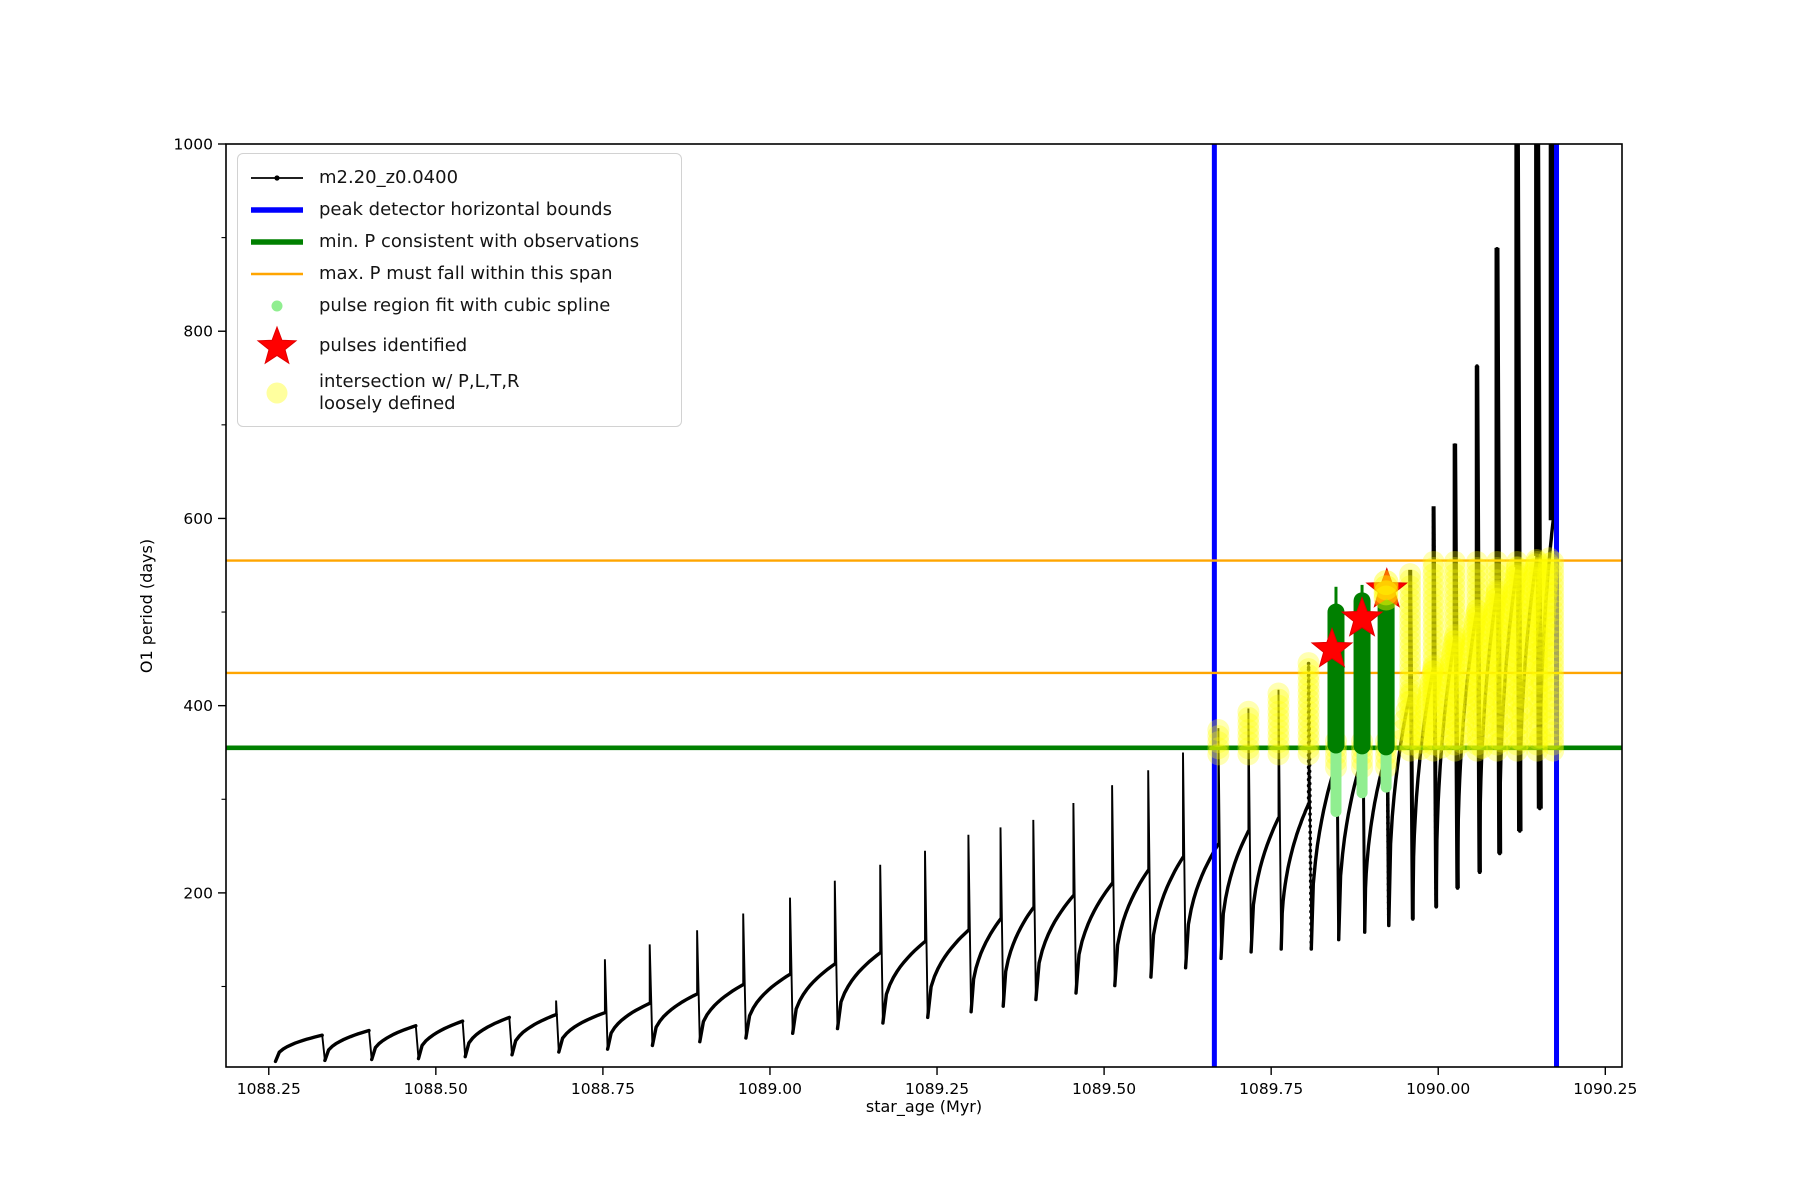 This screenshot has height=1200, width=1800. Describe the element at coordinates (479, 242) in the screenshot. I see `legend-label: min. P consistent with observations` at that location.